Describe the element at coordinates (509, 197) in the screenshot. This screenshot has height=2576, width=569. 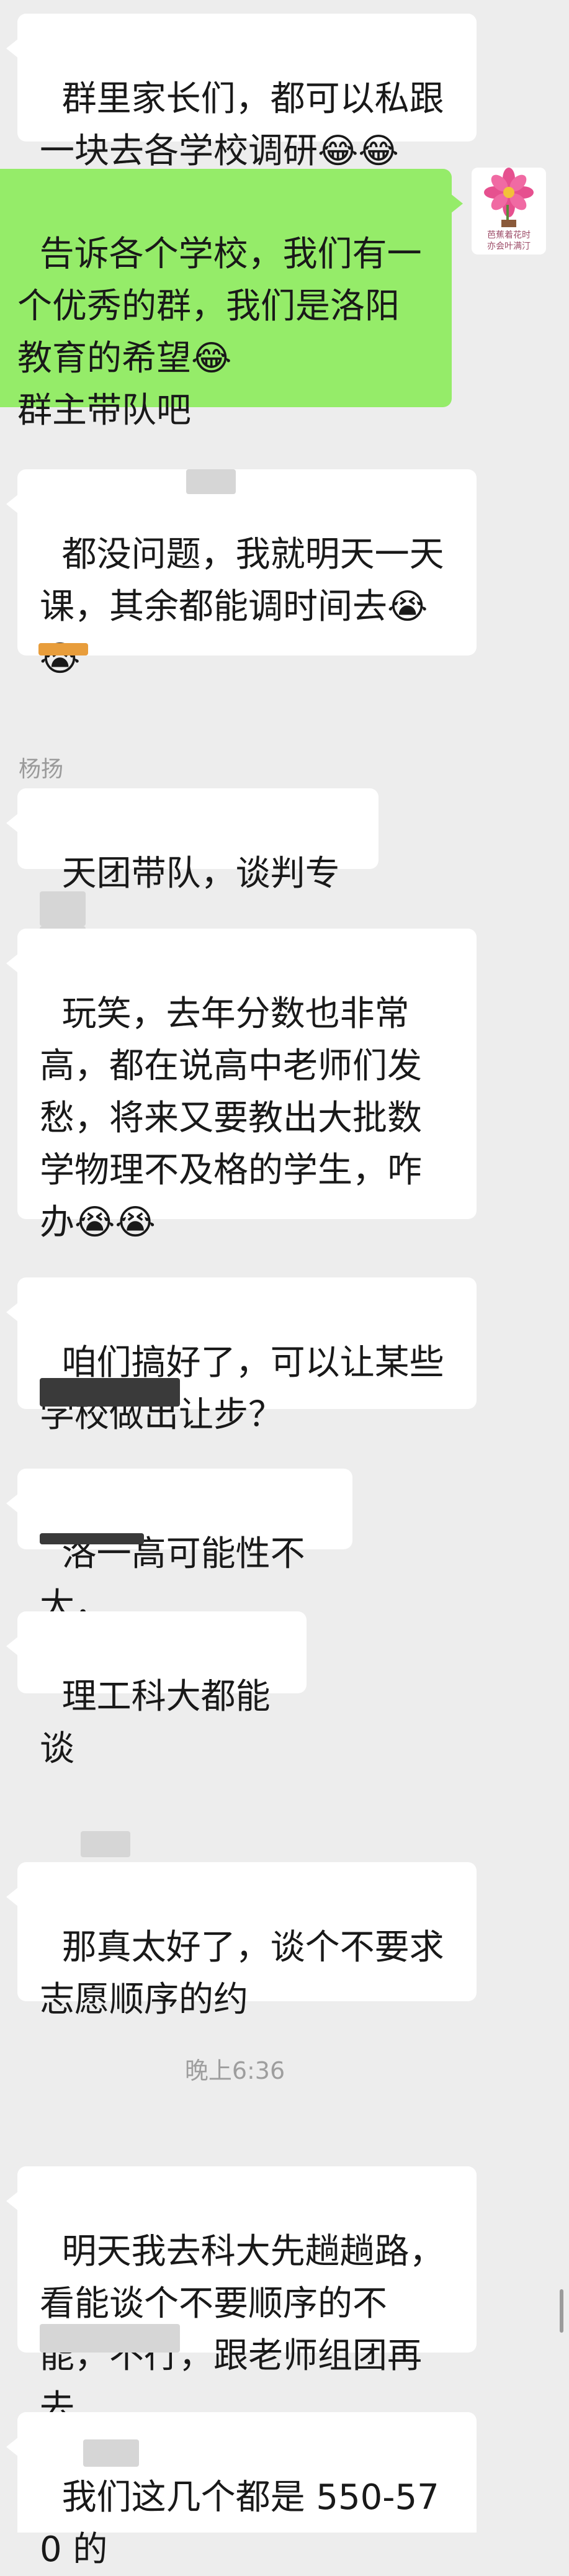
I see `flower-icon` at that location.